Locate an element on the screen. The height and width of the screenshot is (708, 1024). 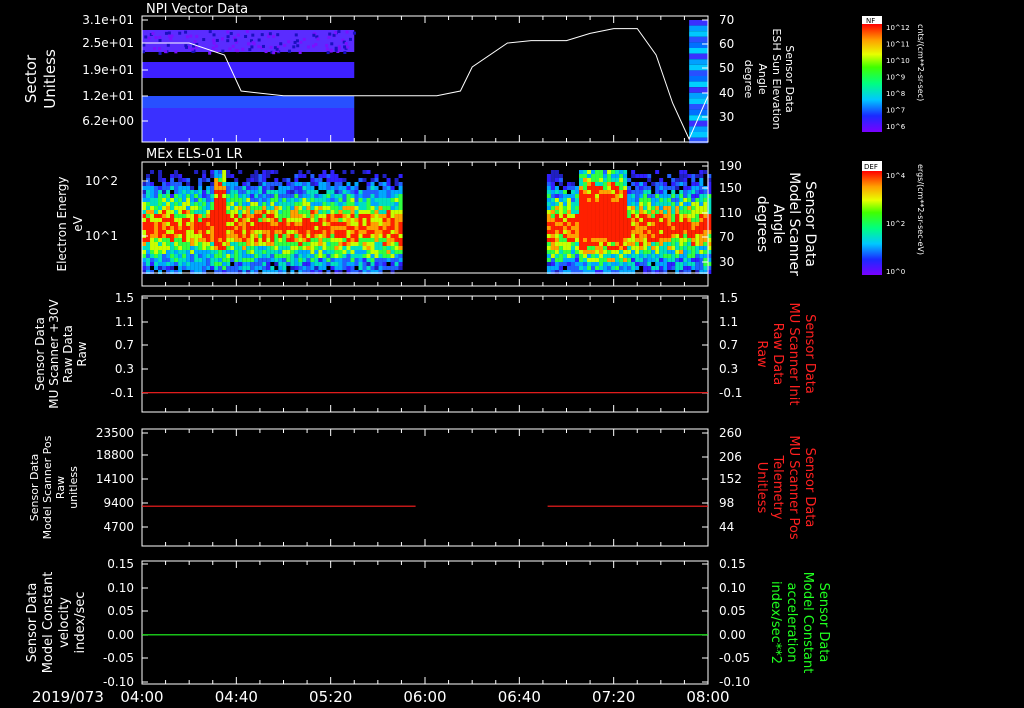
date-label: 2019/073 is located at coordinates (68, 697).